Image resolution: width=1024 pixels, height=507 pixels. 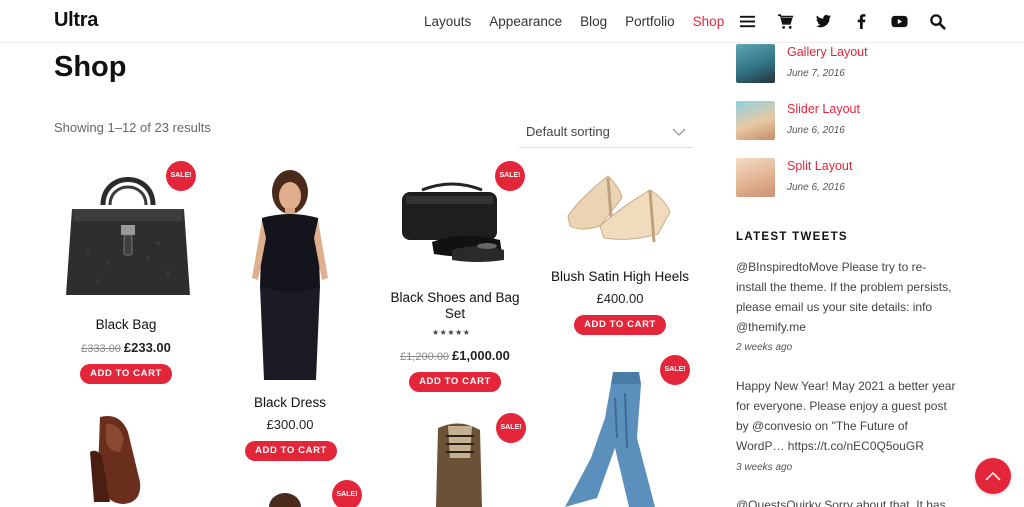 What do you see at coordinates (764, 347) in the screenshot?
I see `tweet-time: 2 weeks ago` at bounding box center [764, 347].